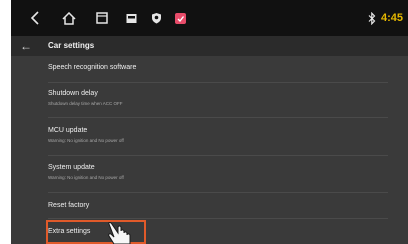 The image size is (408, 244). I want to click on settings-item-title: Speech recognition software, so click(92, 67).